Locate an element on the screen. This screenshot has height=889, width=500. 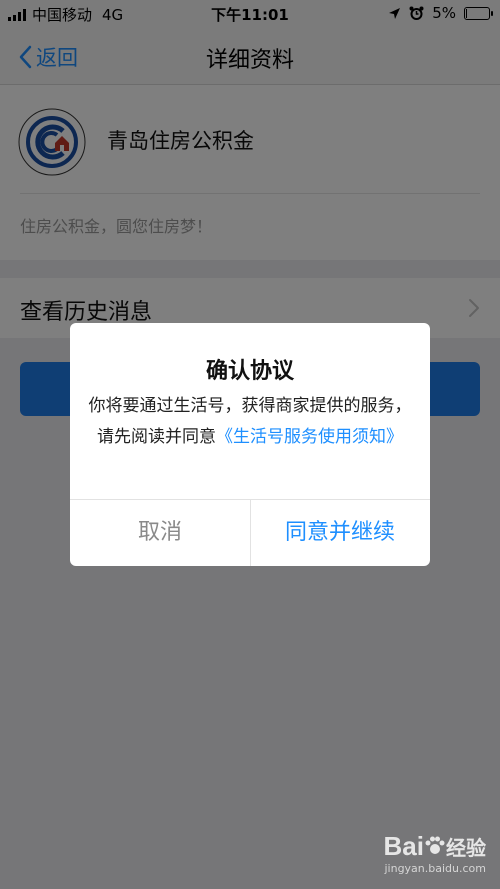
watermark-brand: Bai 经验 is located at coordinates (435, 846).